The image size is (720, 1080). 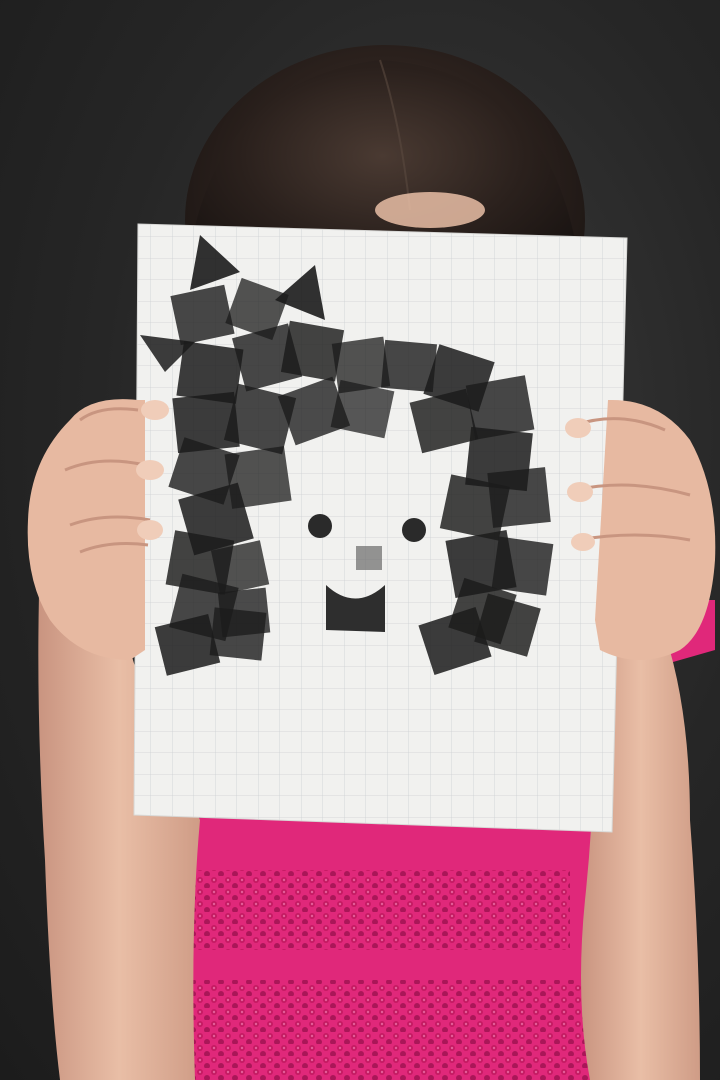 What do you see at coordinates (369, 558) in the screenshot?
I see `nose` at bounding box center [369, 558].